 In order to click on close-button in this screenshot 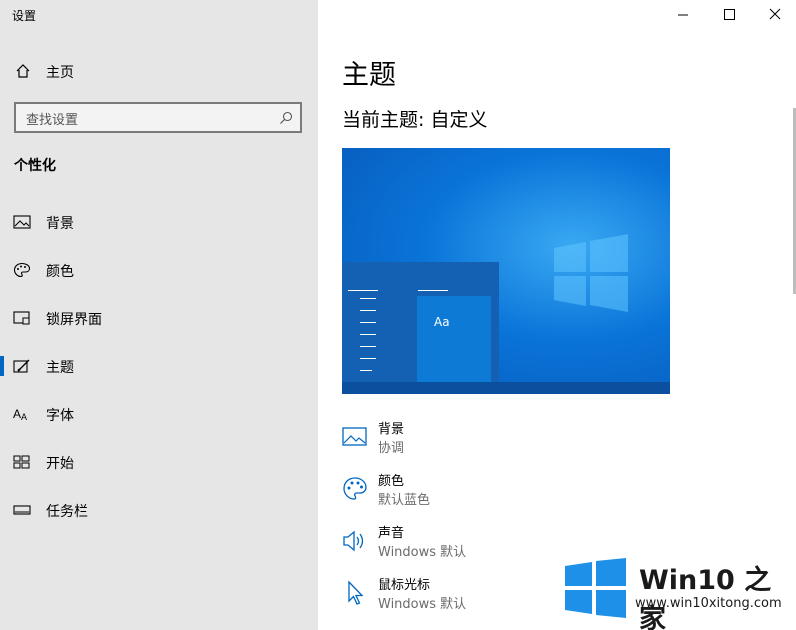, I will do `click(774, 15)`.